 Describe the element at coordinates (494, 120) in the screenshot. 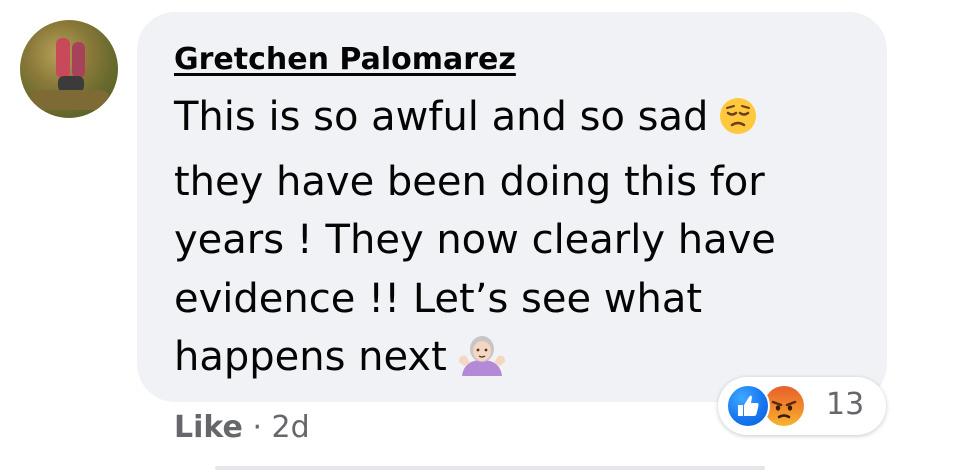

I see `comment-line-1: This is so awful and so sad` at that location.